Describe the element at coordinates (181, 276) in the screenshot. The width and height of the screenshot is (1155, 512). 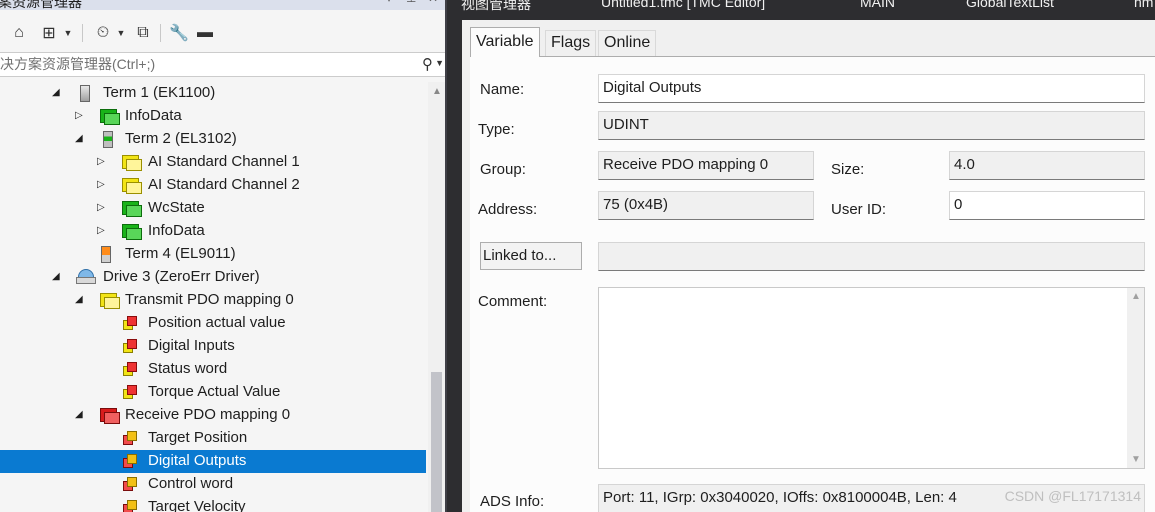
I see `tree-node-label: Drive 3 (ZeroErr Driver)` at that location.